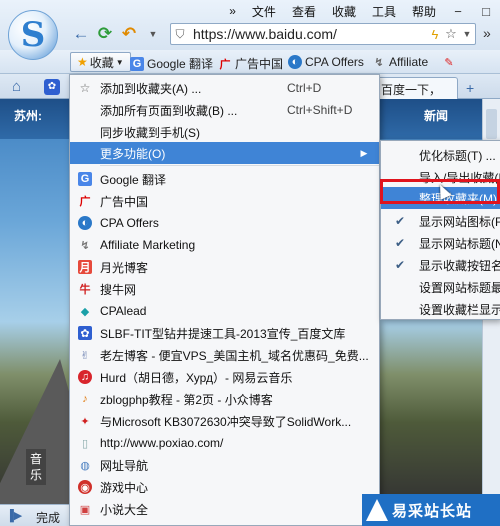 The width and height of the screenshot is (500, 526). Describe the element at coordinates (326, 62) in the screenshot. I see `bookmark-cpa-offers: ◐ CPA Offers` at that location.